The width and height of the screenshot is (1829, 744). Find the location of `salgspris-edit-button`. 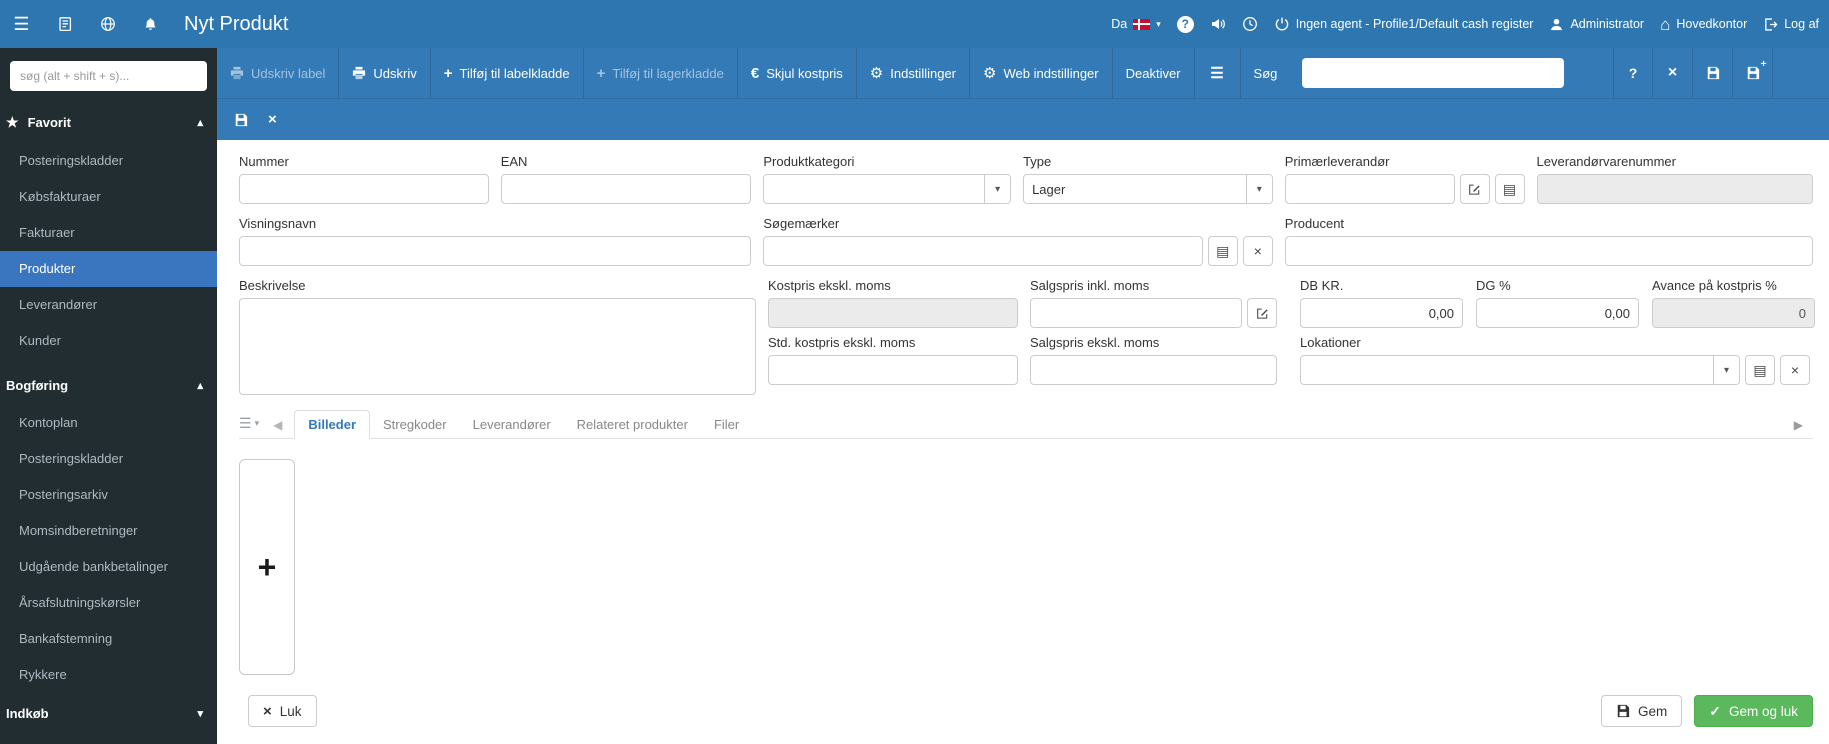

salgspris-edit-button is located at coordinates (1262, 313).